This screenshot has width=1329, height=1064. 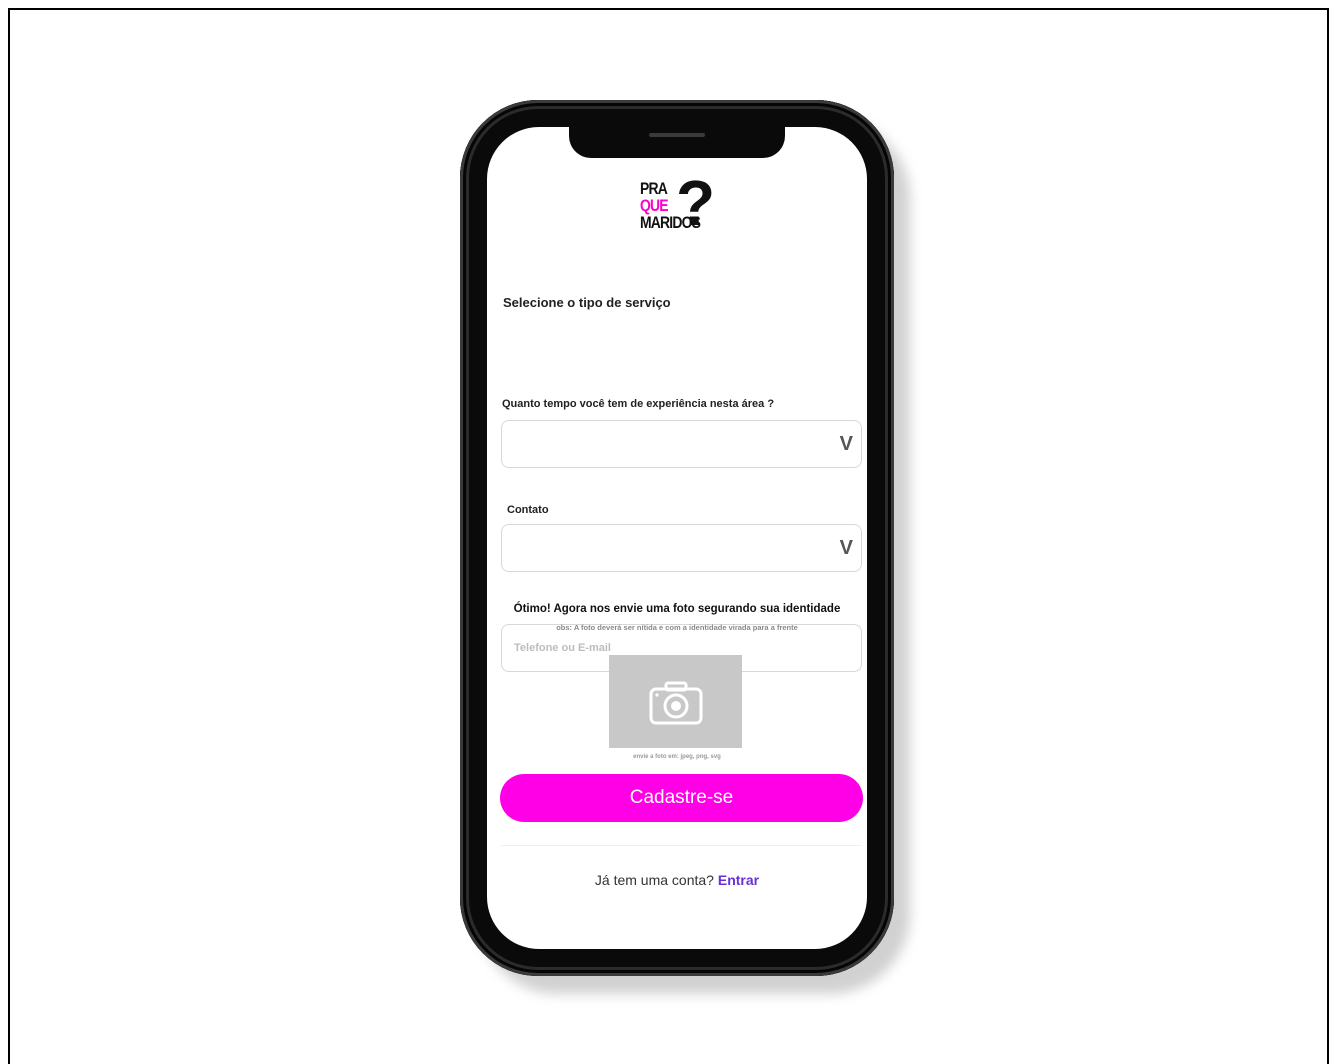 I want to click on login-link: Entrar, so click(x=738, y=880).